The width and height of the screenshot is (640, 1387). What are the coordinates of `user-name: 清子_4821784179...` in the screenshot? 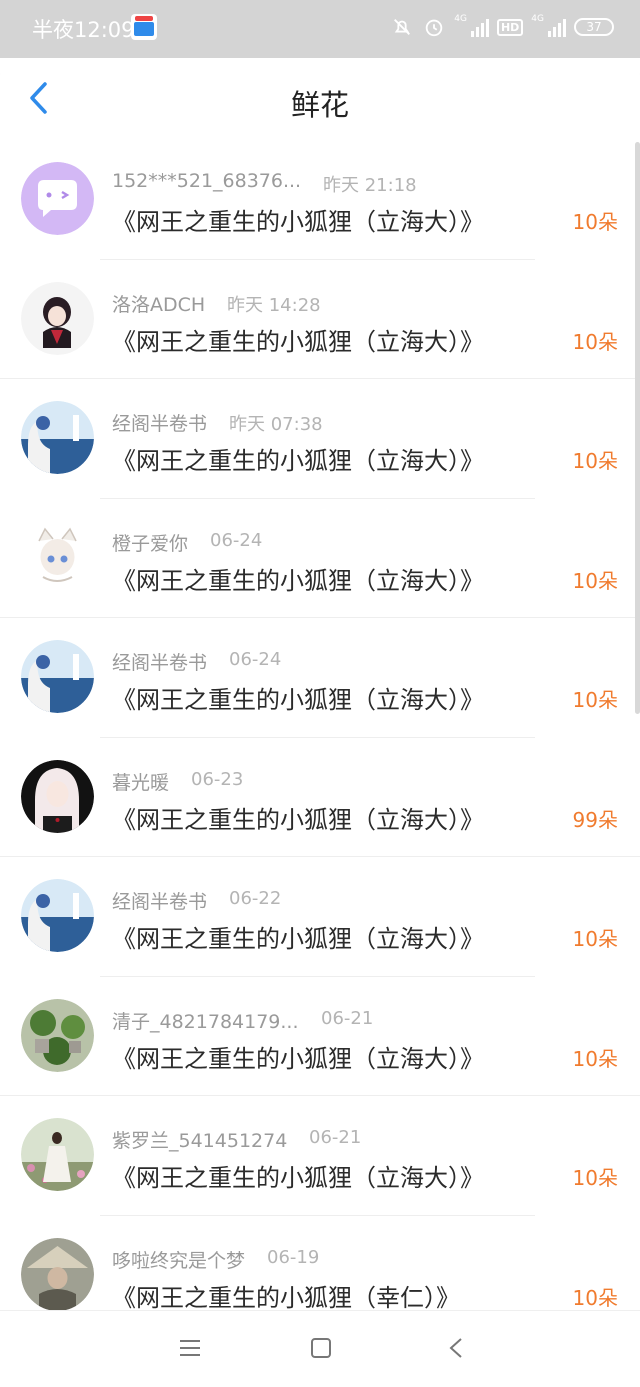 It's located at (205, 1020).